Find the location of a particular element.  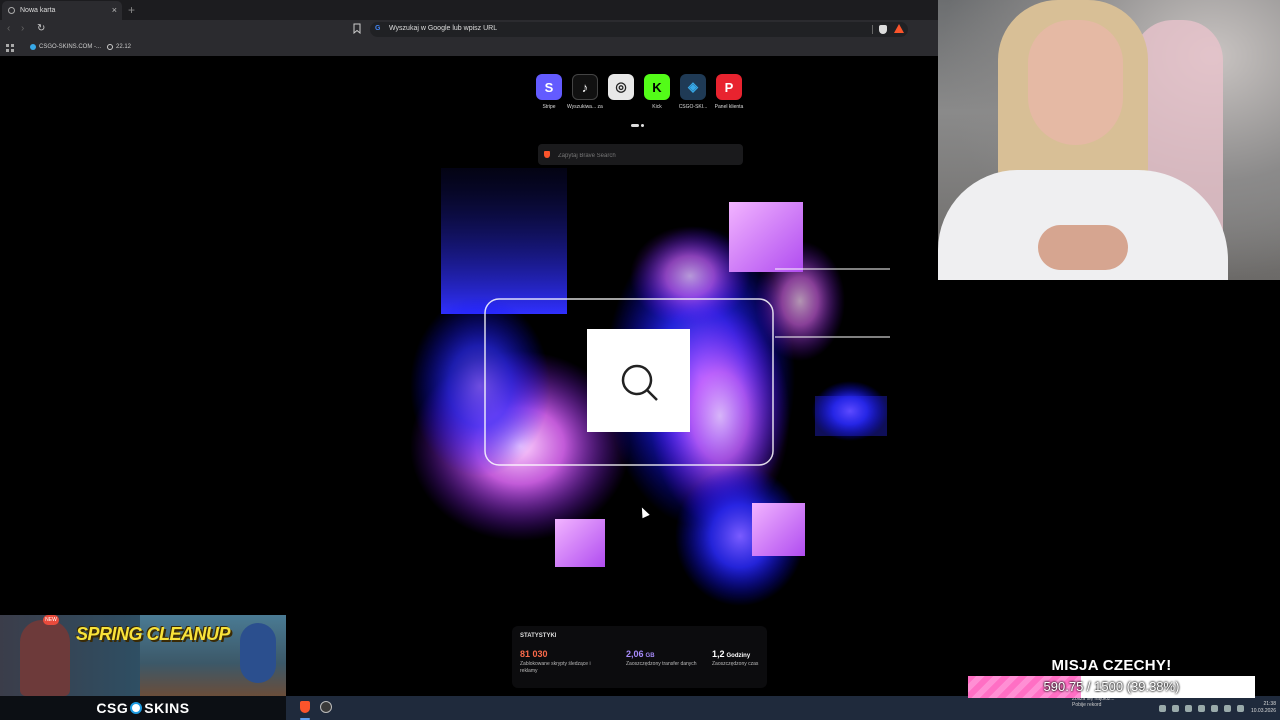

stat-description: Zablokowane skrypty śledzące i reklamy is located at coordinates (555, 667).